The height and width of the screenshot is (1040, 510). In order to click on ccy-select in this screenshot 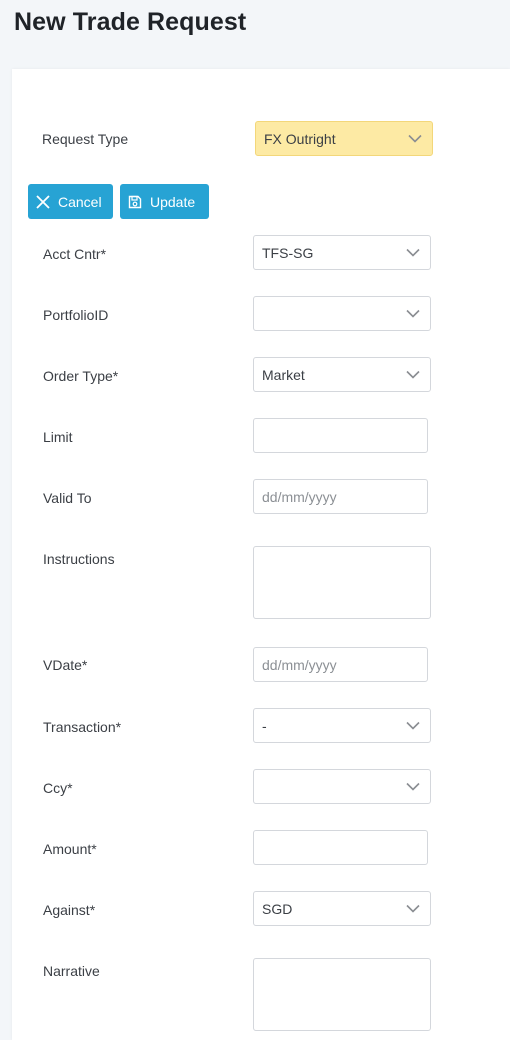, I will do `click(342, 786)`.